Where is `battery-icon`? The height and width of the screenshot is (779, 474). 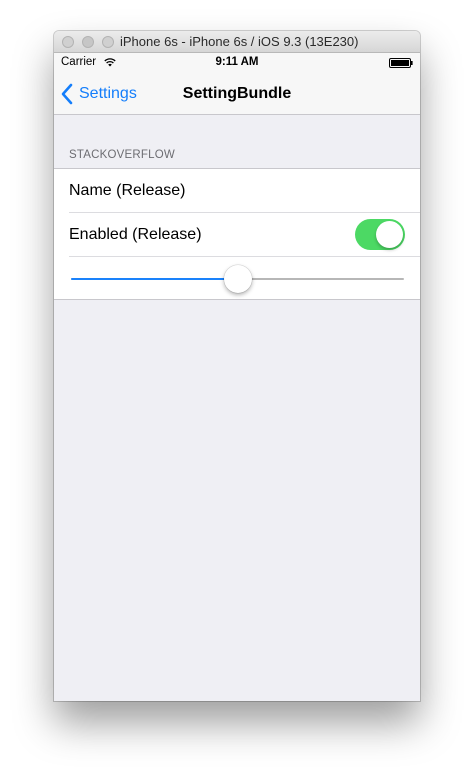
battery-icon is located at coordinates (401, 63).